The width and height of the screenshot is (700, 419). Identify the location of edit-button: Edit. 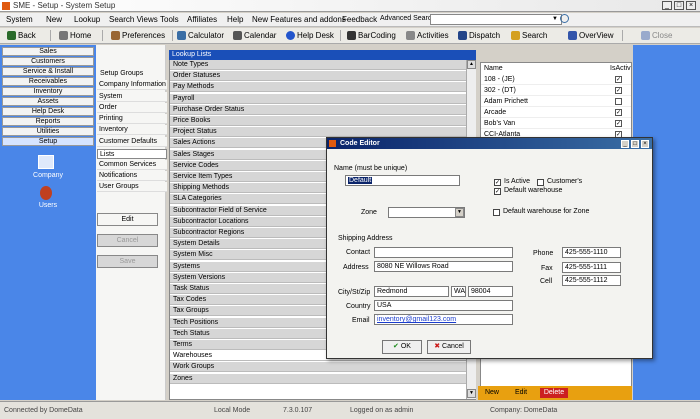
(127, 219).